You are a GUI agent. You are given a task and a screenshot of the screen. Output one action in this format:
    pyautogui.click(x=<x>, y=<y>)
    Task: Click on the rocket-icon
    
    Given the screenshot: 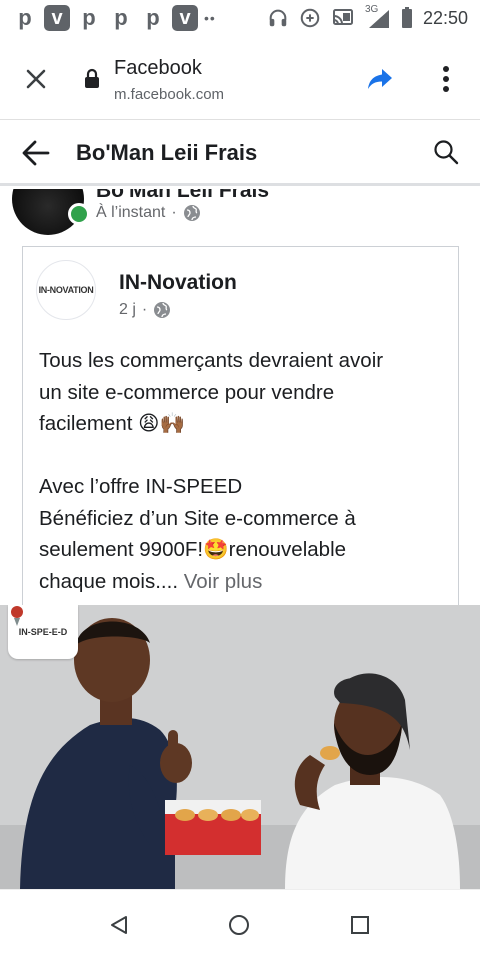 What is the action you would take?
    pyautogui.click(x=17, y=616)
    